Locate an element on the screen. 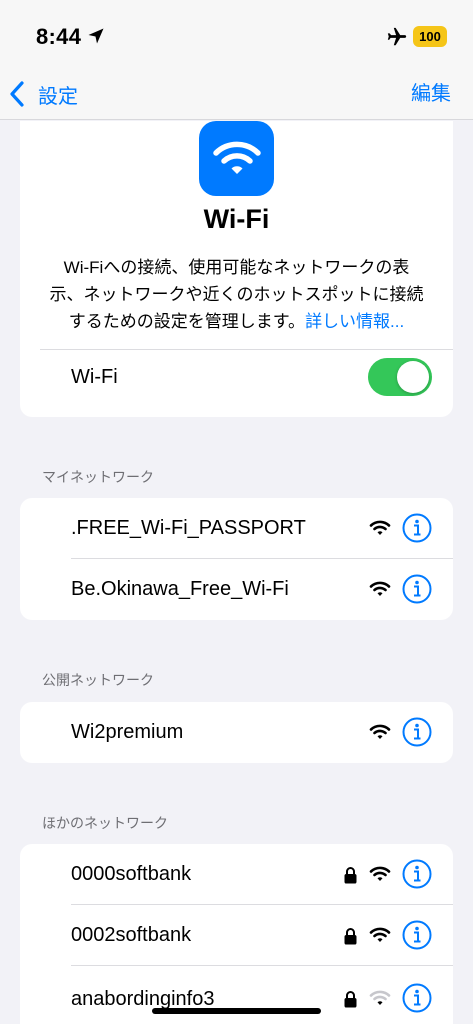  network-row: Wi2premium is located at coordinates (236, 732).